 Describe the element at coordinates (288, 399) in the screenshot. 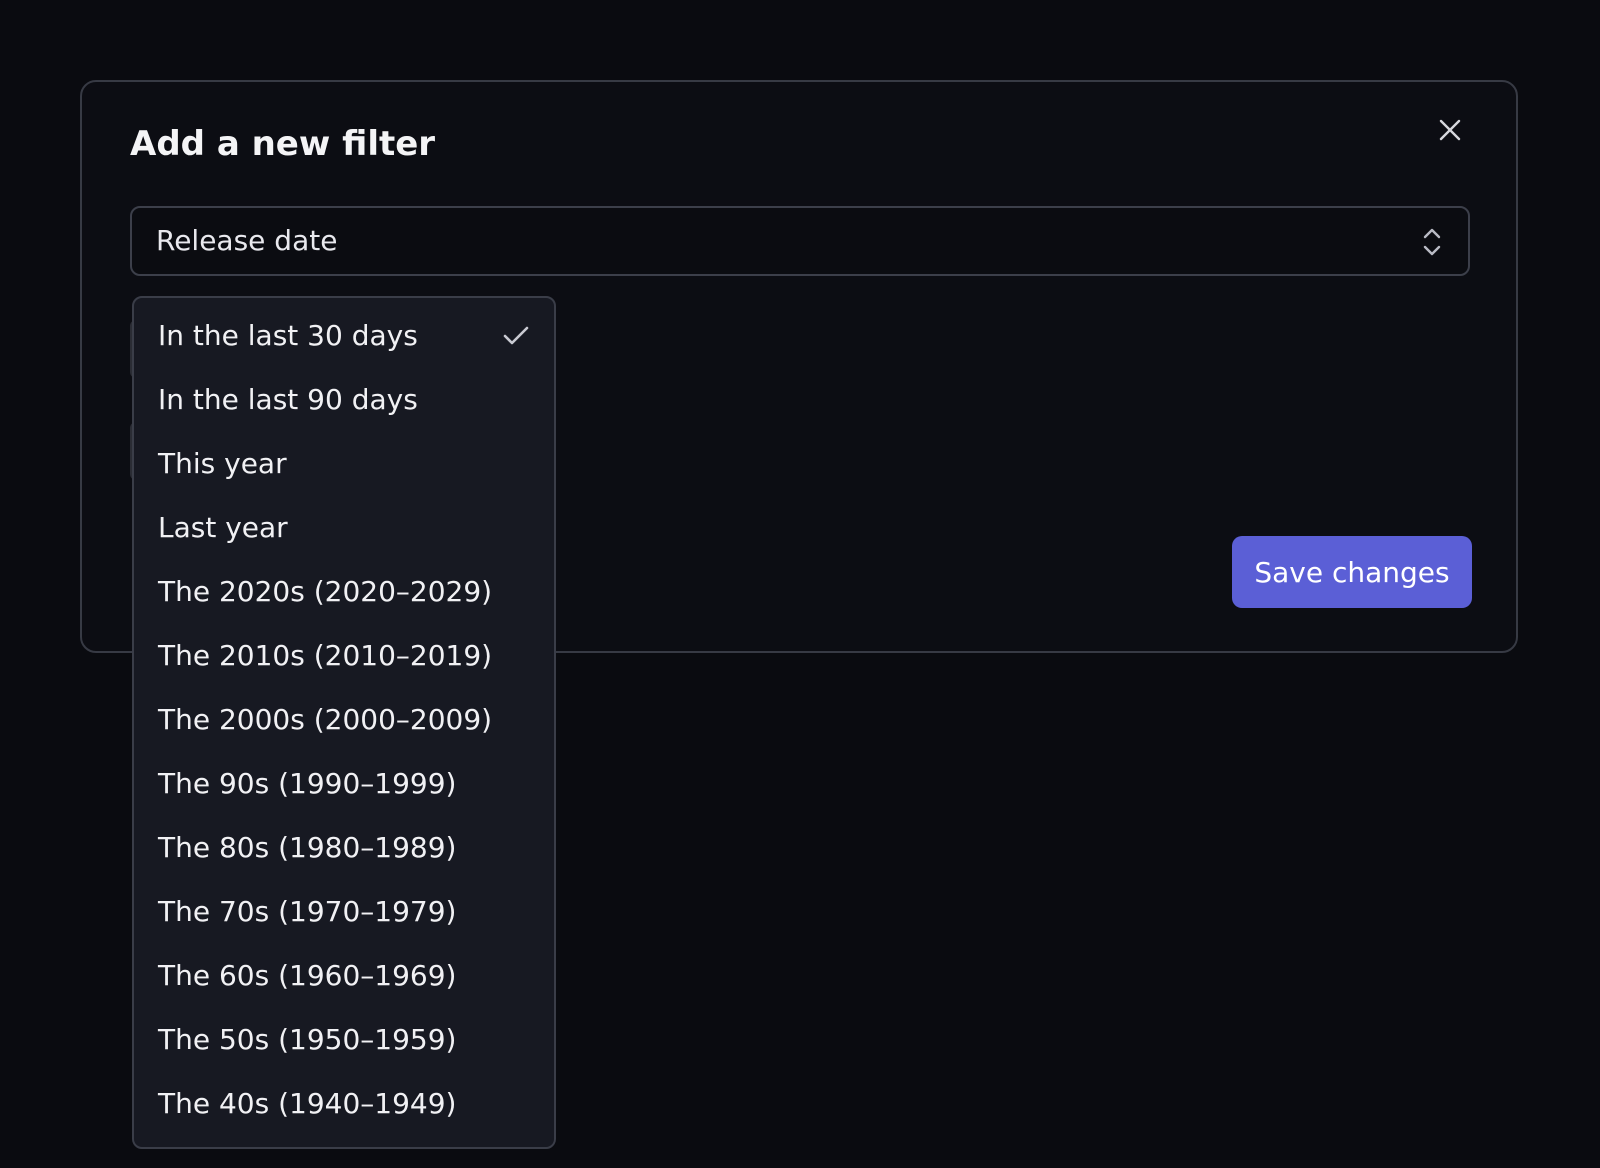

I see `dropdown-option-label: In the last 90 days` at that location.